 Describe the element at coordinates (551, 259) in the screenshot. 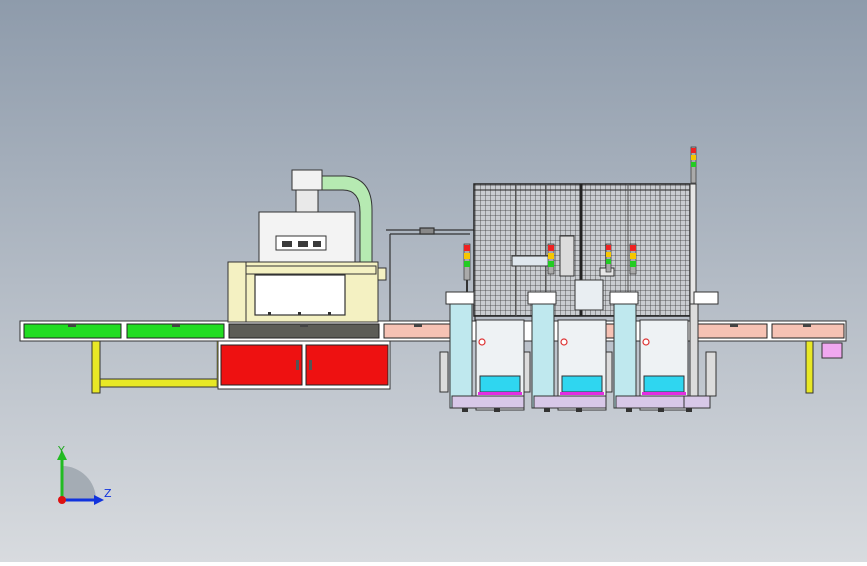

I see `signal-tower-mid` at that location.